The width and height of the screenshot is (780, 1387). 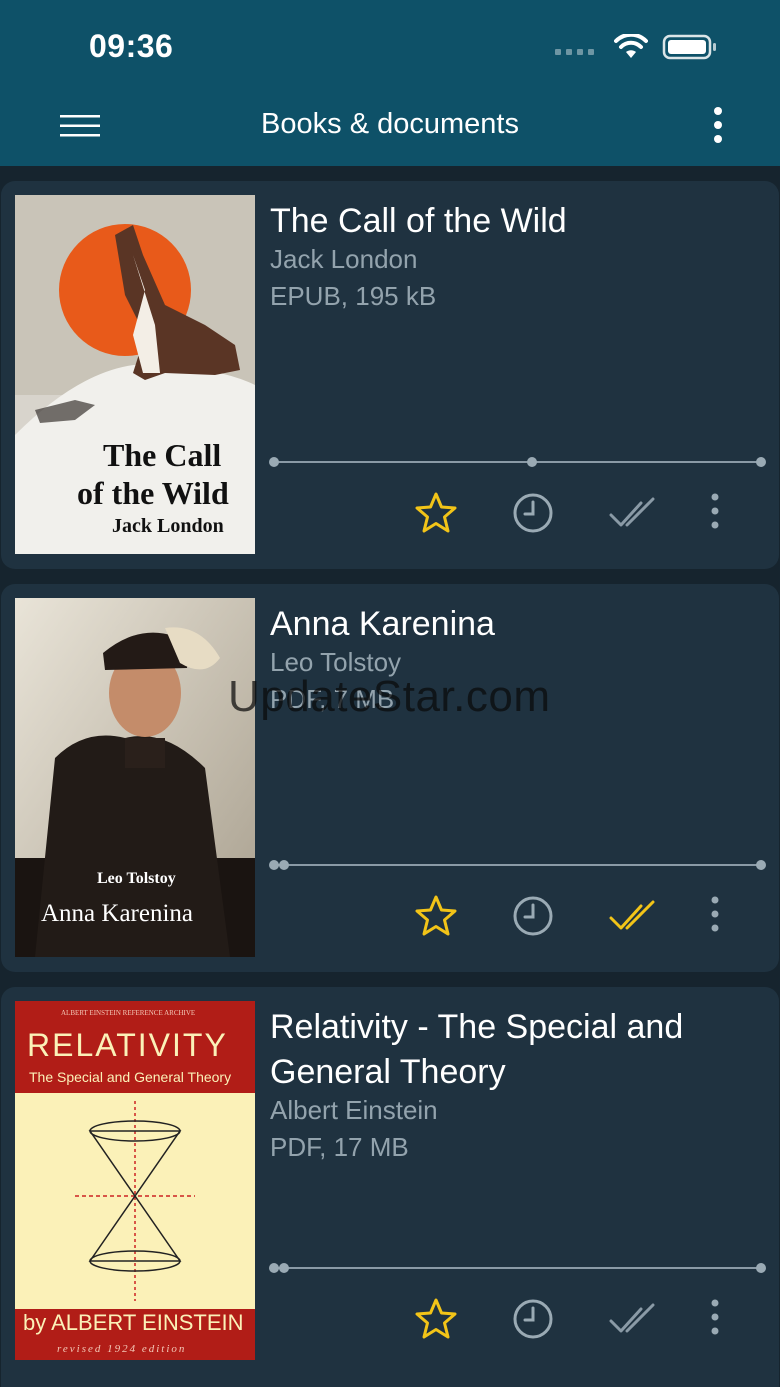 I want to click on wifi-icon, so click(x=631, y=46).